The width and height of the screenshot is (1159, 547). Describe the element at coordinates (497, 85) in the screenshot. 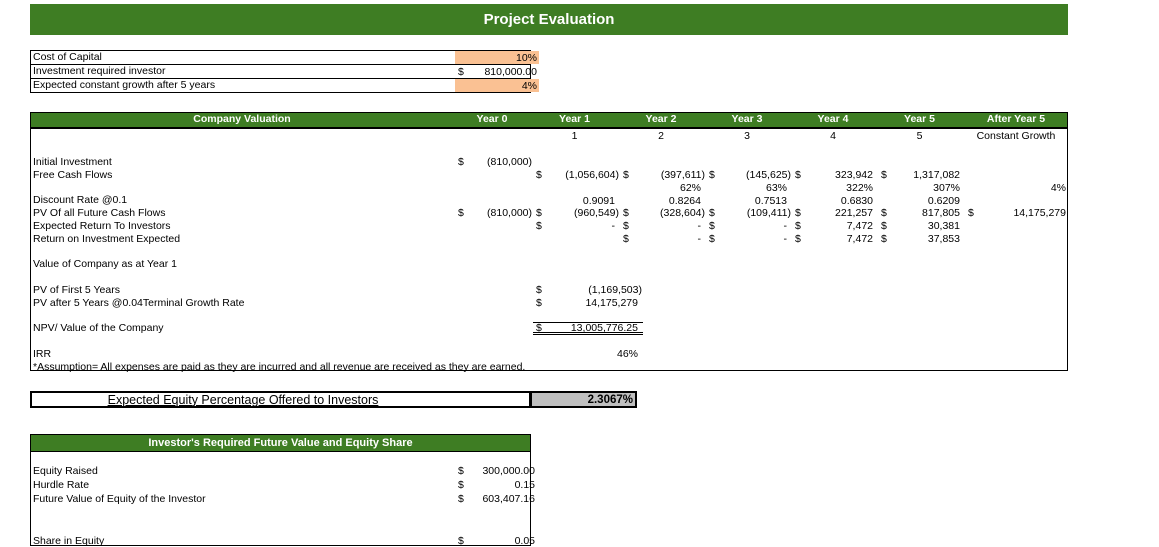

I see `growth-rate-cell: 4%` at that location.